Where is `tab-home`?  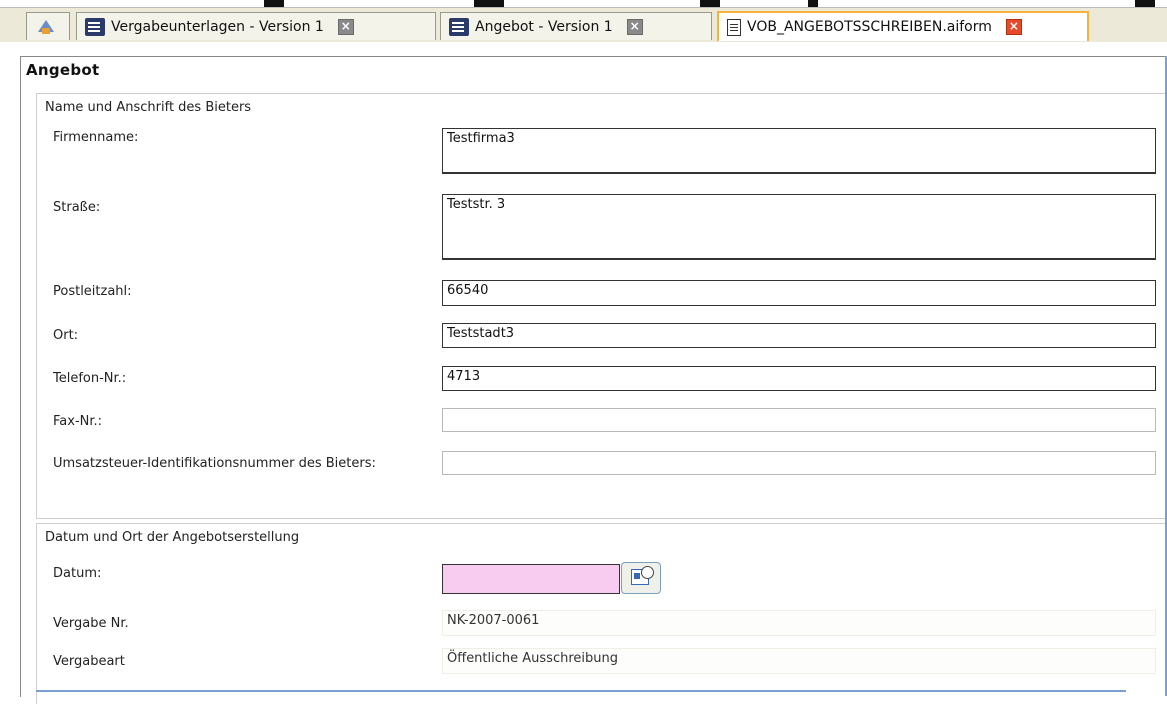
tab-home is located at coordinates (48, 26).